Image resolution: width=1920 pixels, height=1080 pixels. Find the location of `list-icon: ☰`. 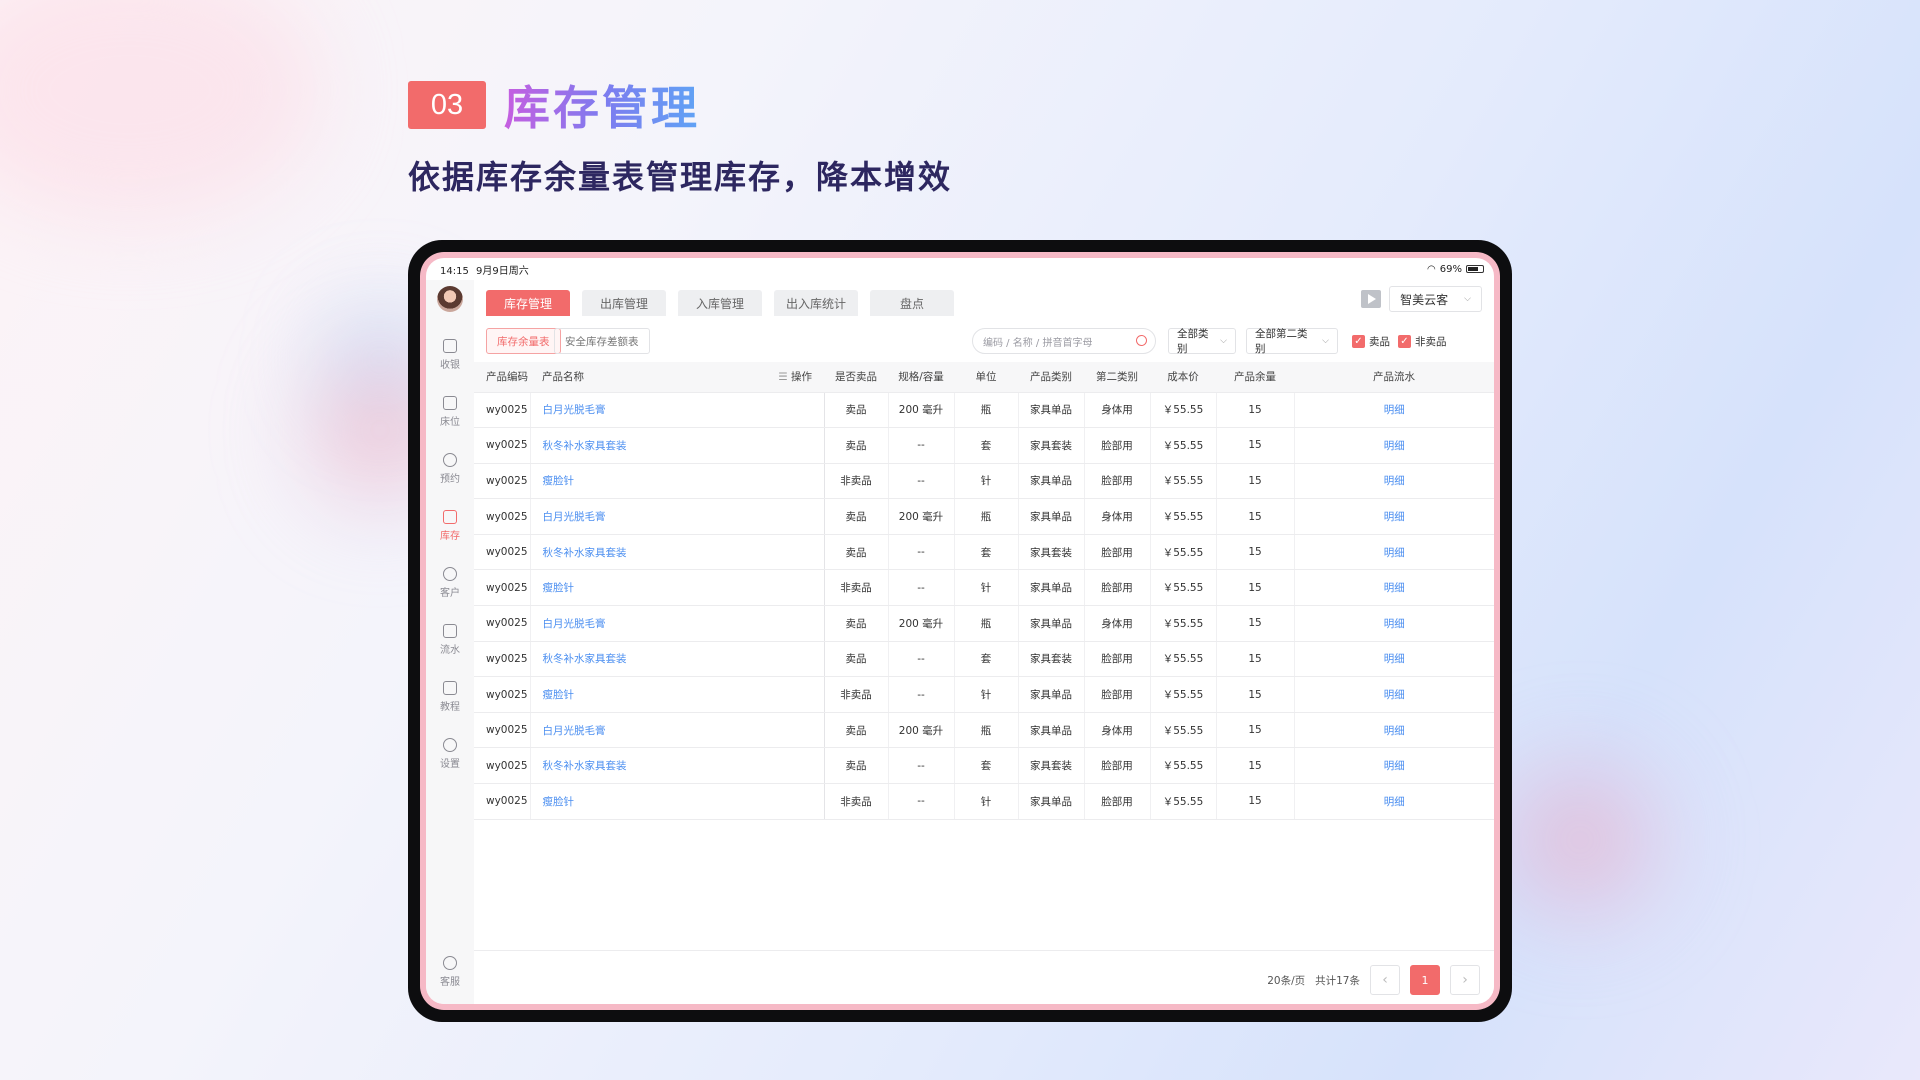

list-icon: ☰ is located at coordinates (784, 377).